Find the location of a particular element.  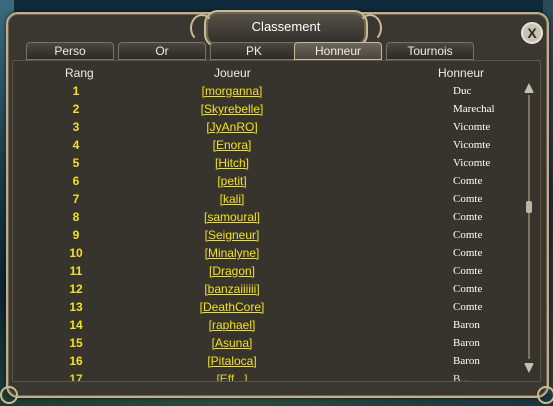

player-link: [Dragon] is located at coordinates (232, 271).